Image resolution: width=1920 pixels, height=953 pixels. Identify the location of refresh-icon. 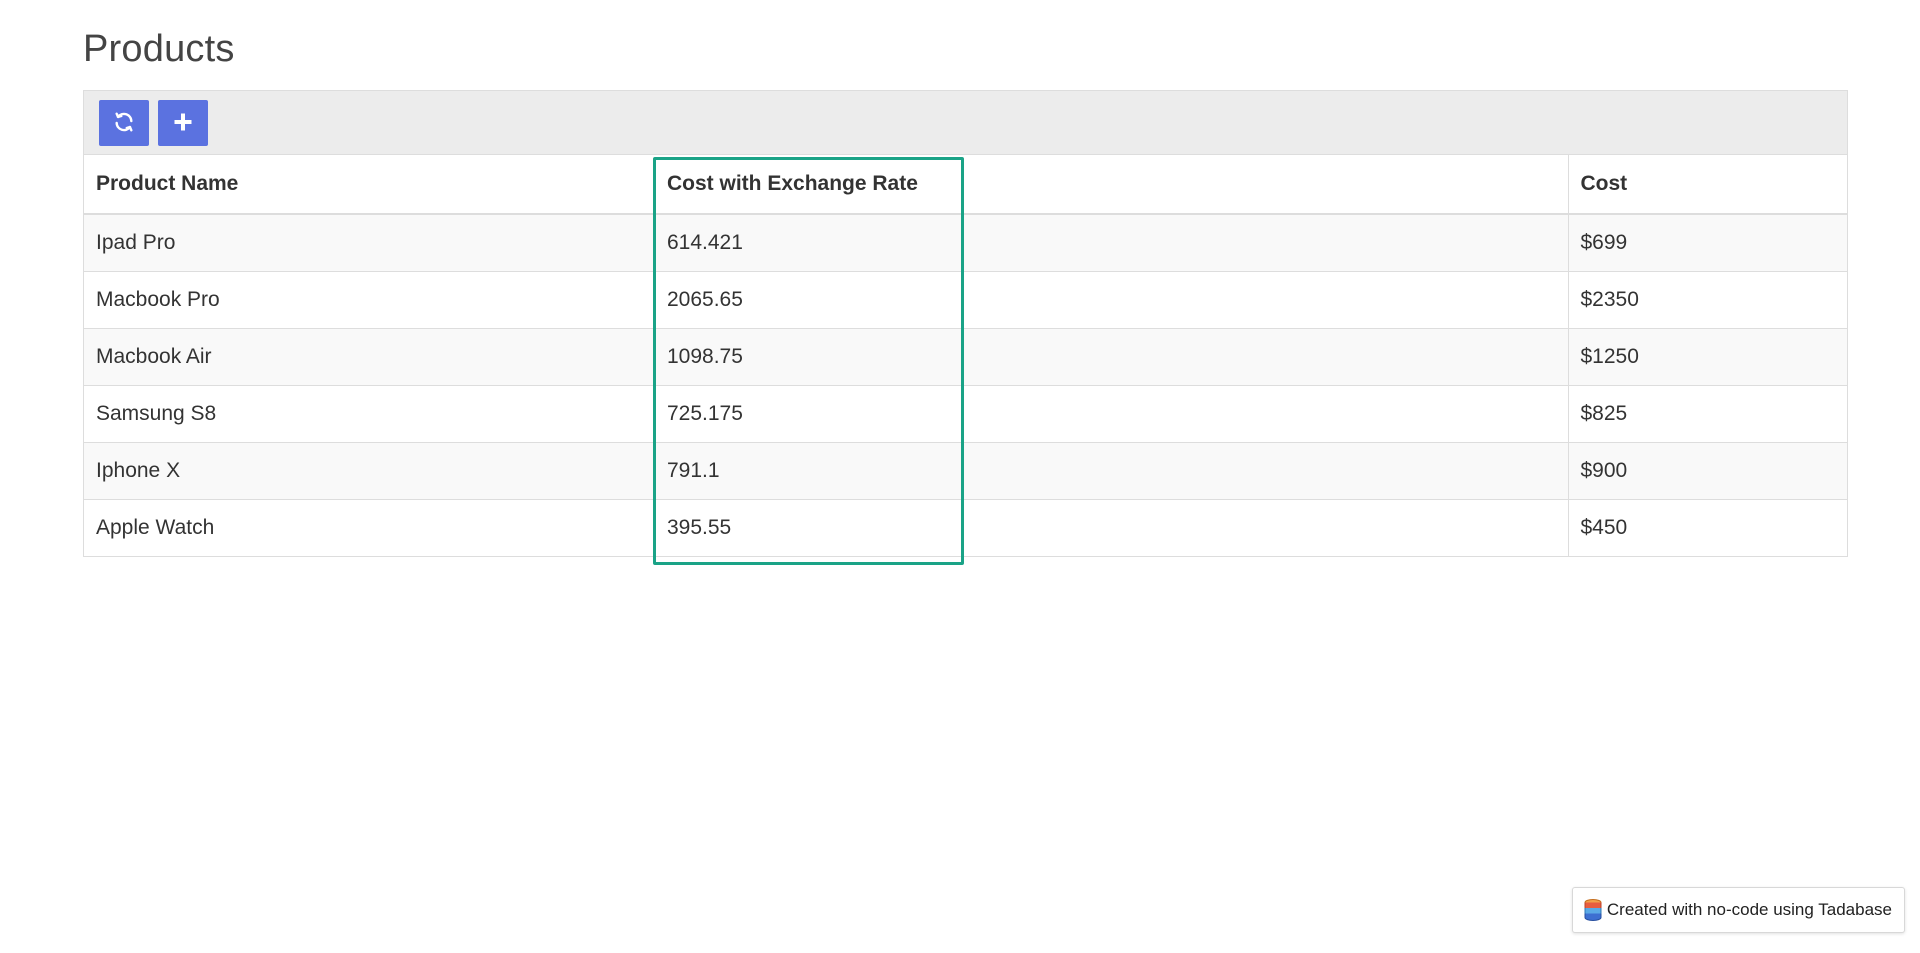
(124, 123).